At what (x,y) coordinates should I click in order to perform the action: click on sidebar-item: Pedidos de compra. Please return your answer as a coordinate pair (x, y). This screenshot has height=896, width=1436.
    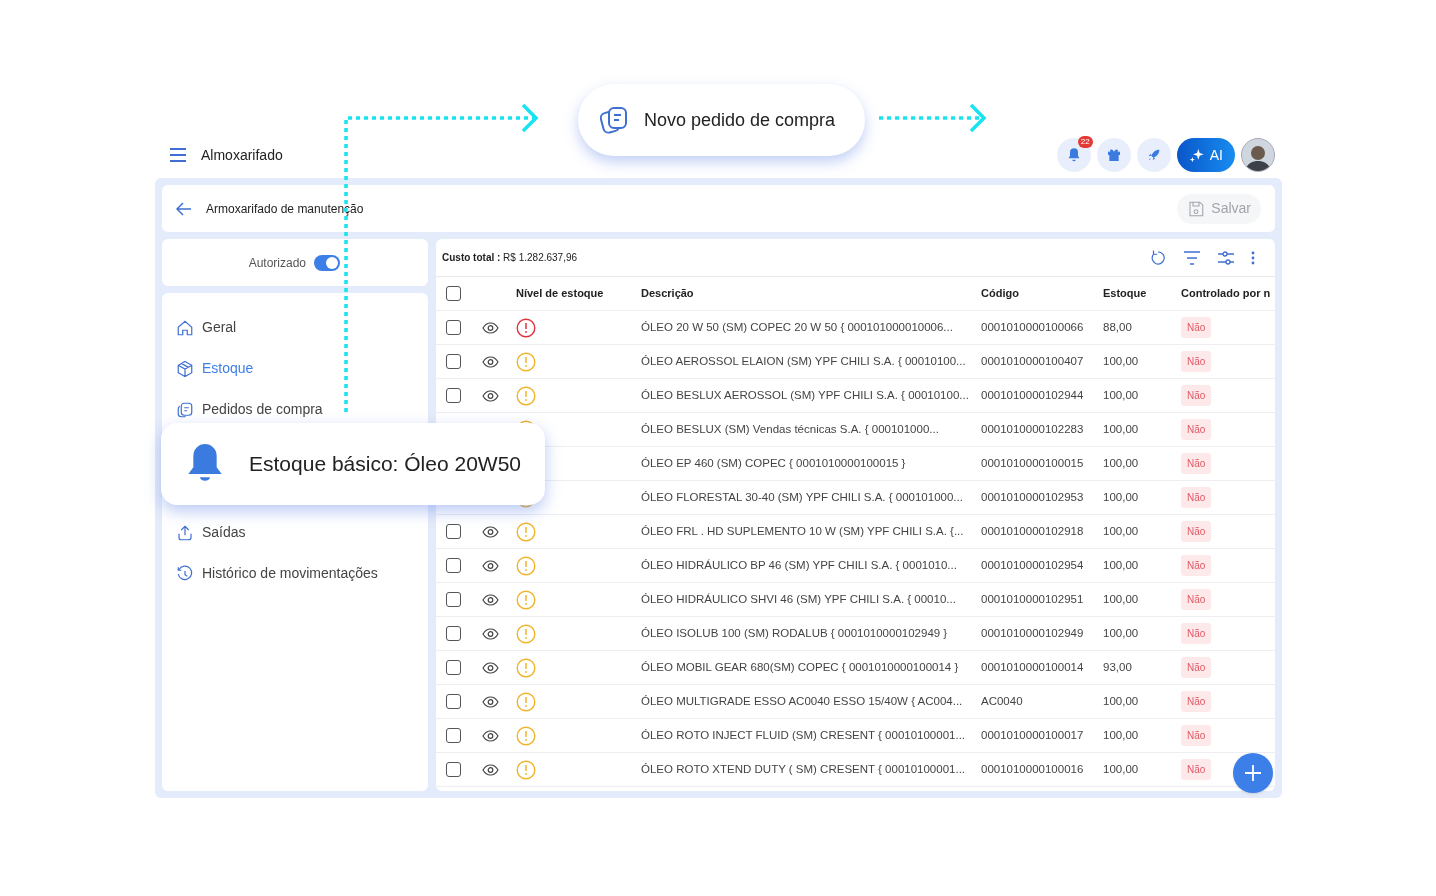
    Looking at the image, I should click on (295, 409).